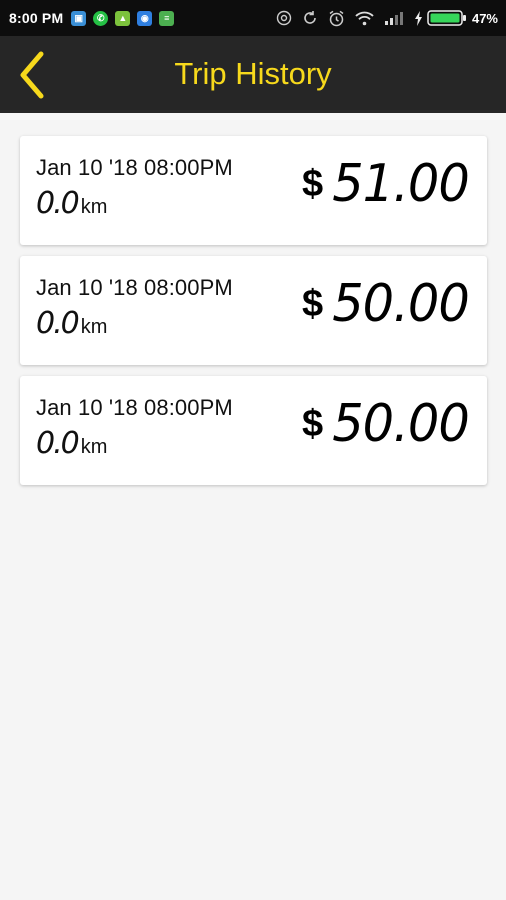 The height and width of the screenshot is (900, 506). I want to click on app-icon: ◉, so click(145, 18).